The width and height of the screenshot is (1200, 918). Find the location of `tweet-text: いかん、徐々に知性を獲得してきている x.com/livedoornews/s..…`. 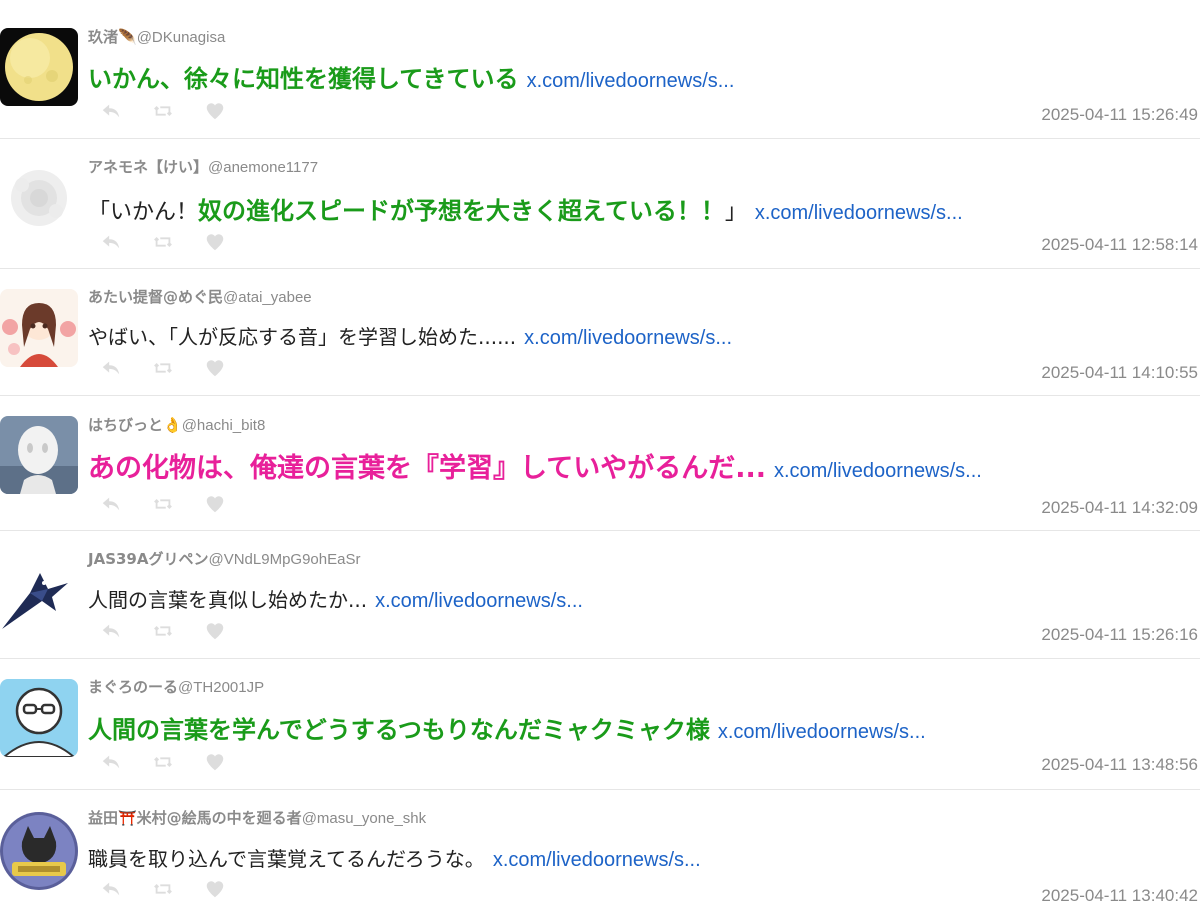

tweet-text: いかん、徐々に知性を獲得してきている x.com/livedoornews/s..… is located at coordinates (411, 76).